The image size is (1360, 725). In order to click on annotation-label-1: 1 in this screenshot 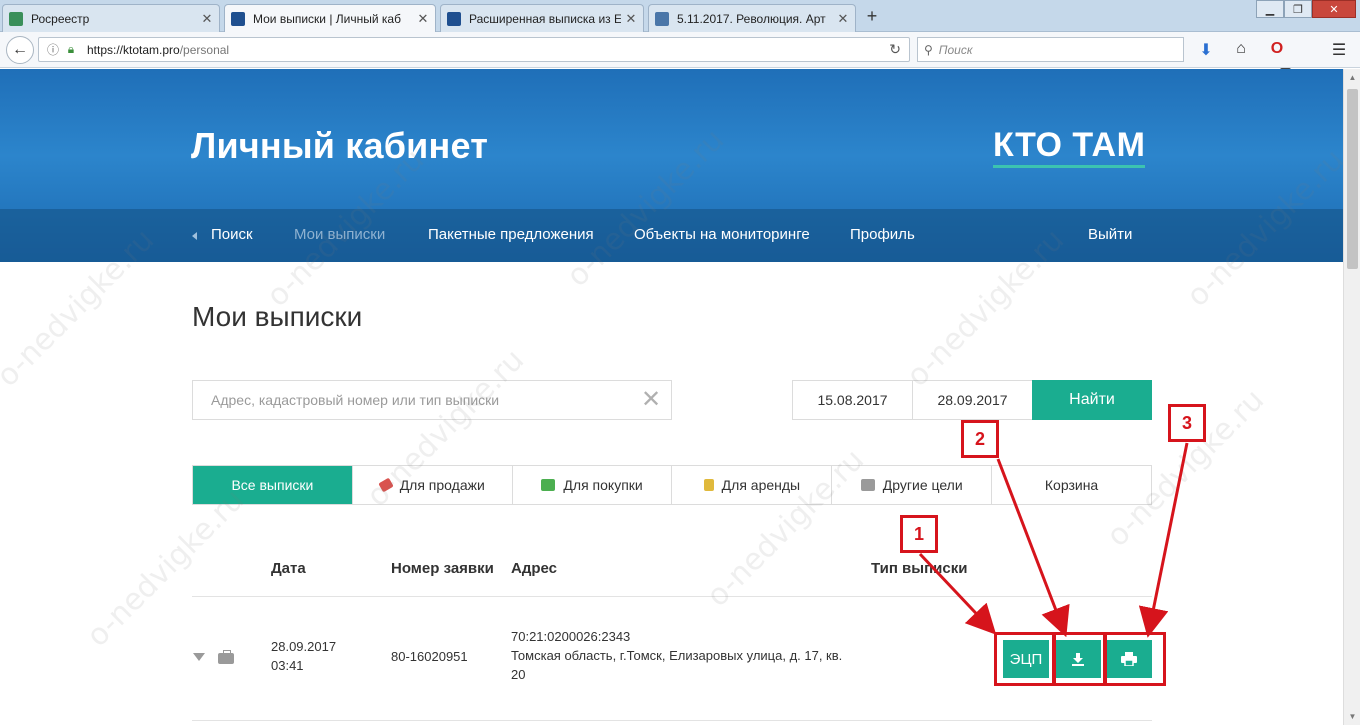, I will do `click(919, 534)`.